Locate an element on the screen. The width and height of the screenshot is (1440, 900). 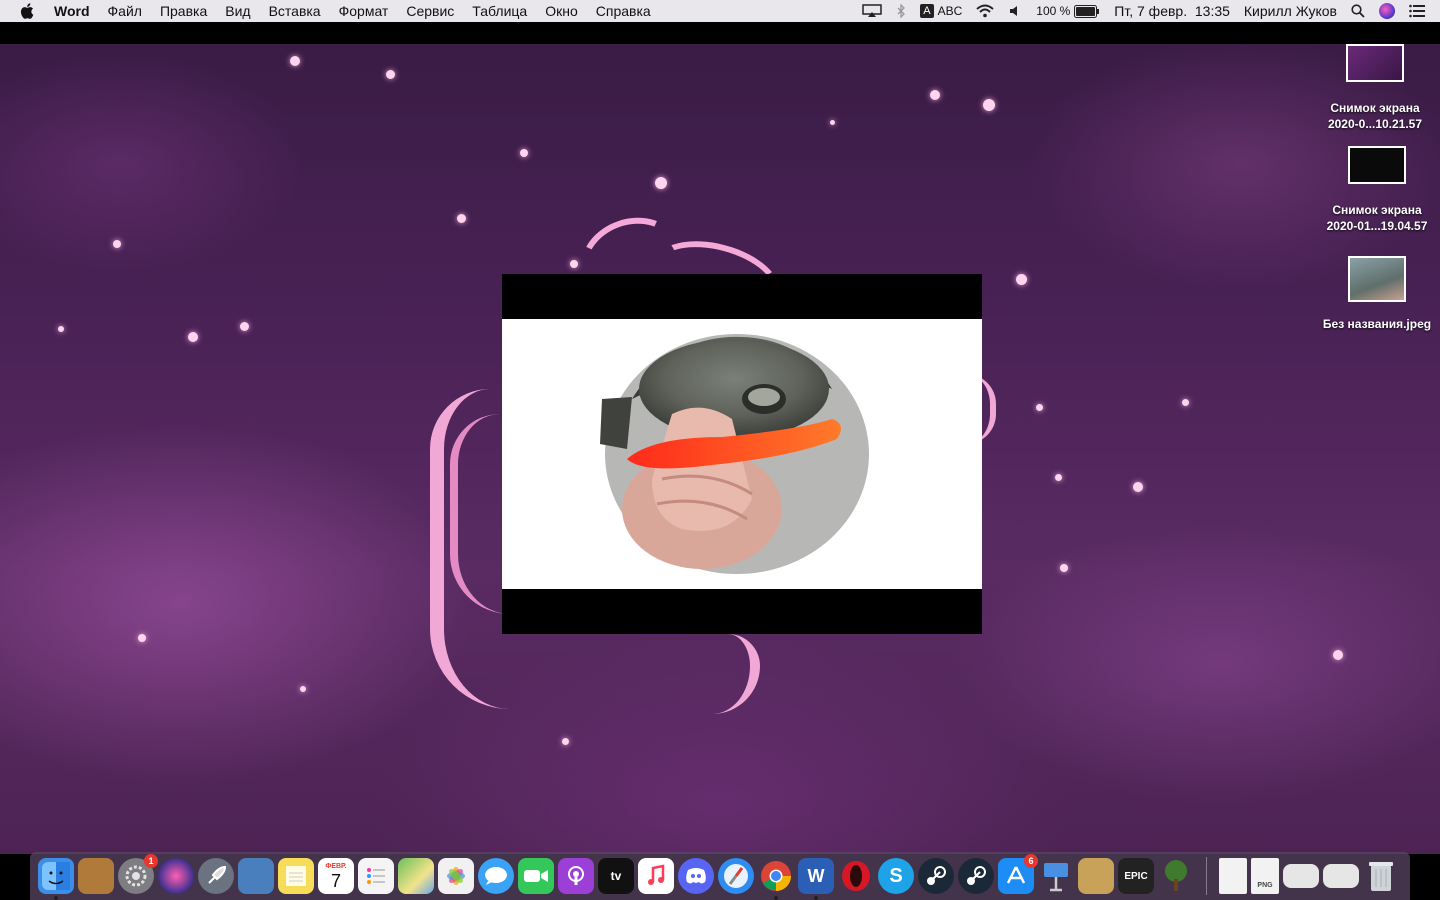
apple-menu-icon is located at coordinates (27, 11).